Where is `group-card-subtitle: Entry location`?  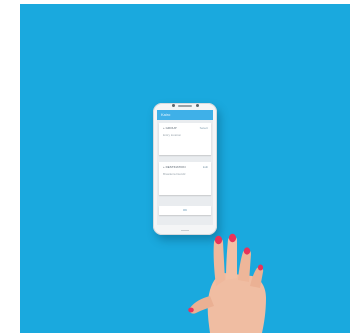
group-card-subtitle: Entry location is located at coordinates (172, 135).